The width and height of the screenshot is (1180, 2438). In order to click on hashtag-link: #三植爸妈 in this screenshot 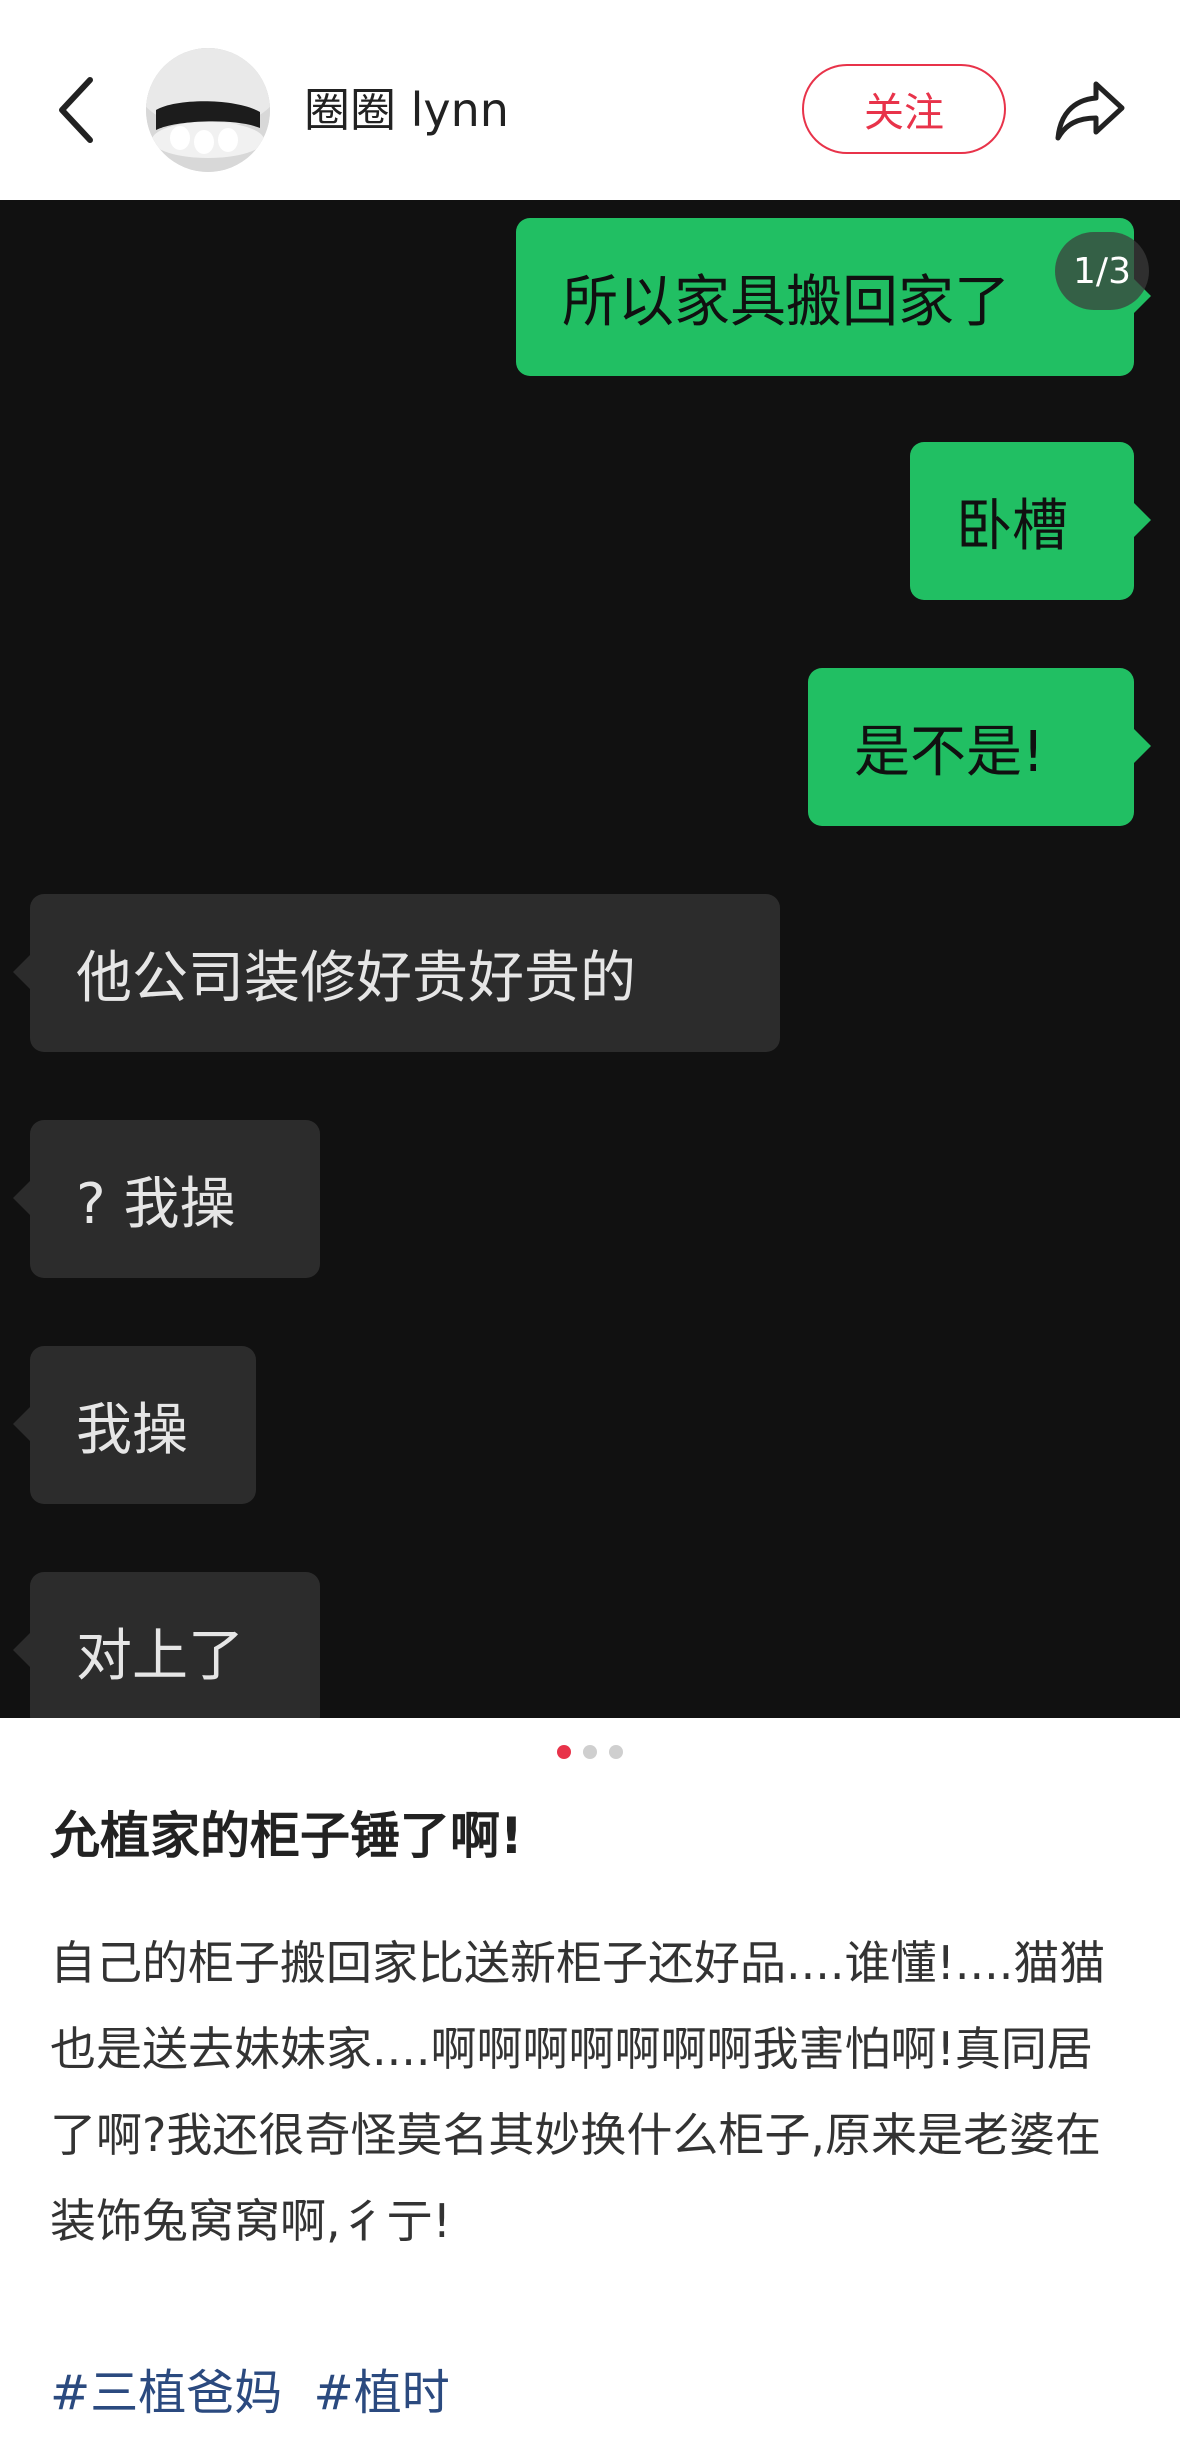, I will do `click(166, 2393)`.